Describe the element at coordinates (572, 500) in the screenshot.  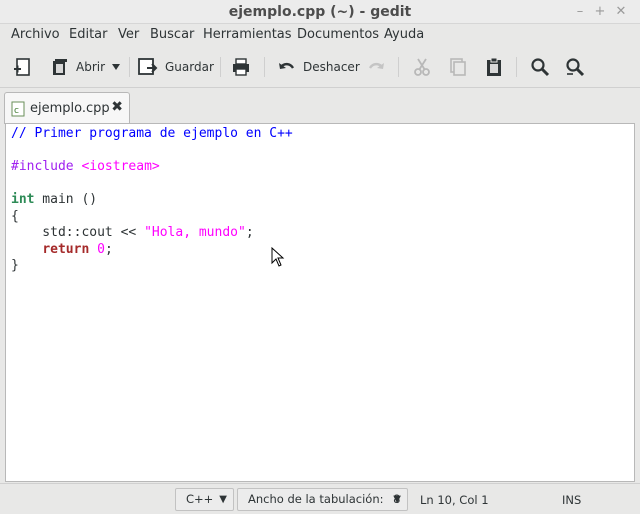
I see `insert-mode: INS` at that location.